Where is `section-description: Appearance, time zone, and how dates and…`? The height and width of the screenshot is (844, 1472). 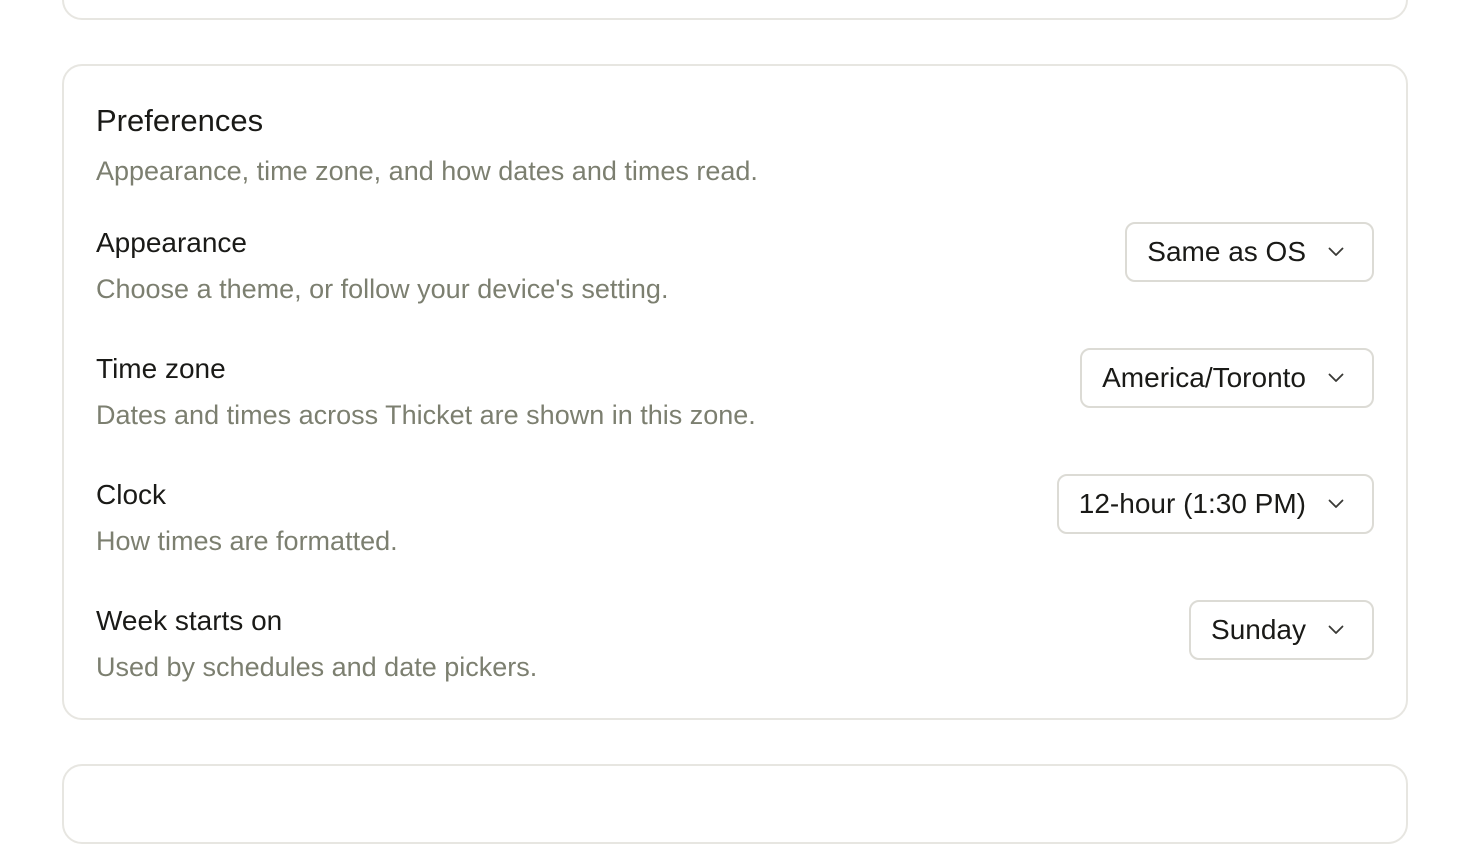
section-description: Appearance, time zone, and how dates and… is located at coordinates (427, 171).